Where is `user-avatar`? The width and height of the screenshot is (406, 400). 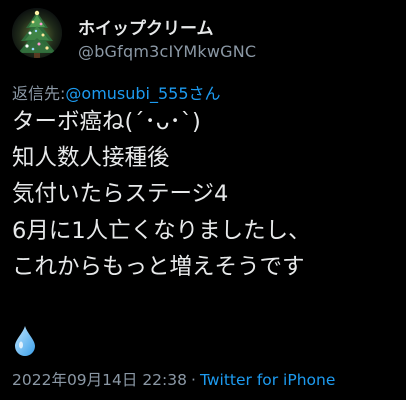
user-avatar is located at coordinates (37, 33).